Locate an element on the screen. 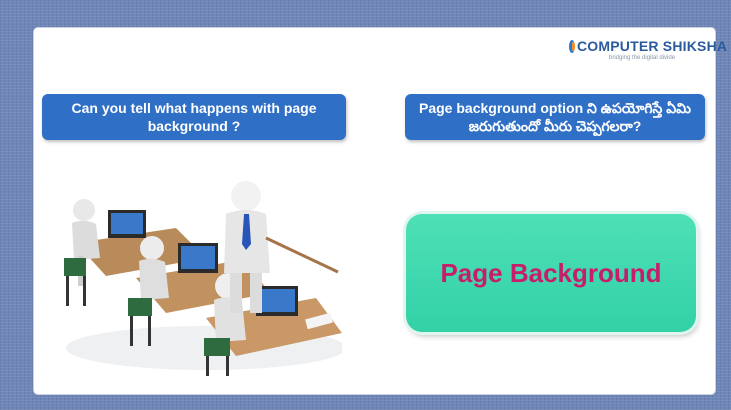  page-background-box: Page Background is located at coordinates (551, 273).